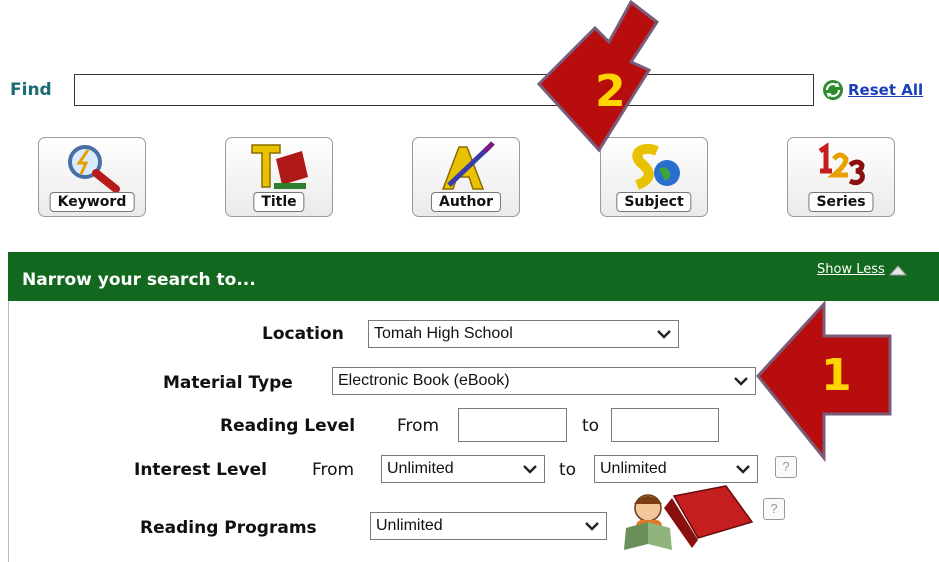  I want to click on reading-programs-select: Unlimited, so click(488, 526).